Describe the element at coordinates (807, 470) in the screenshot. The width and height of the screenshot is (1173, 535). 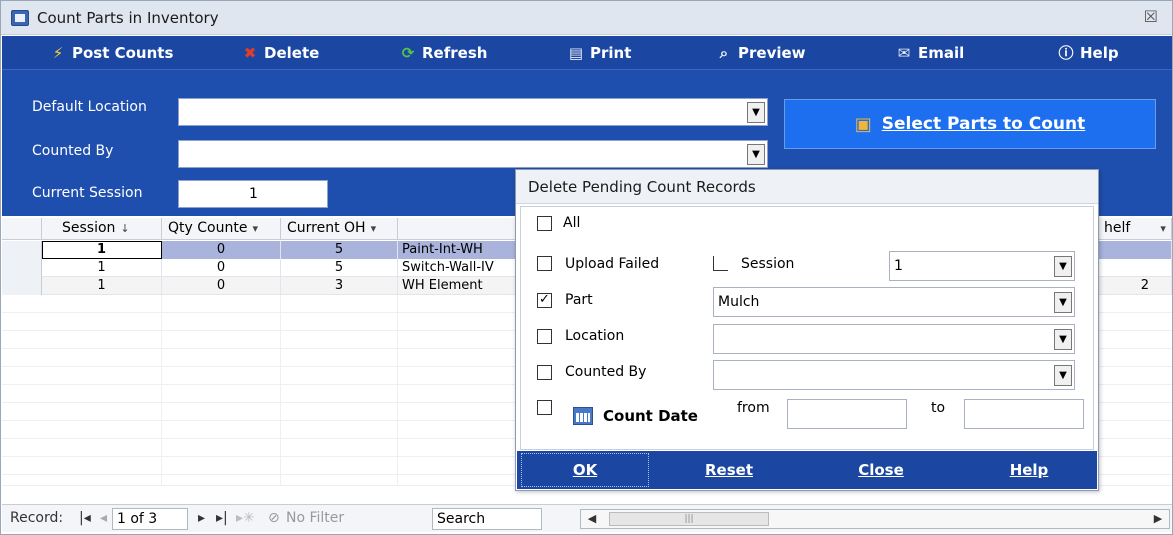
I see `dialog-footer: OK Reset Close Help` at that location.